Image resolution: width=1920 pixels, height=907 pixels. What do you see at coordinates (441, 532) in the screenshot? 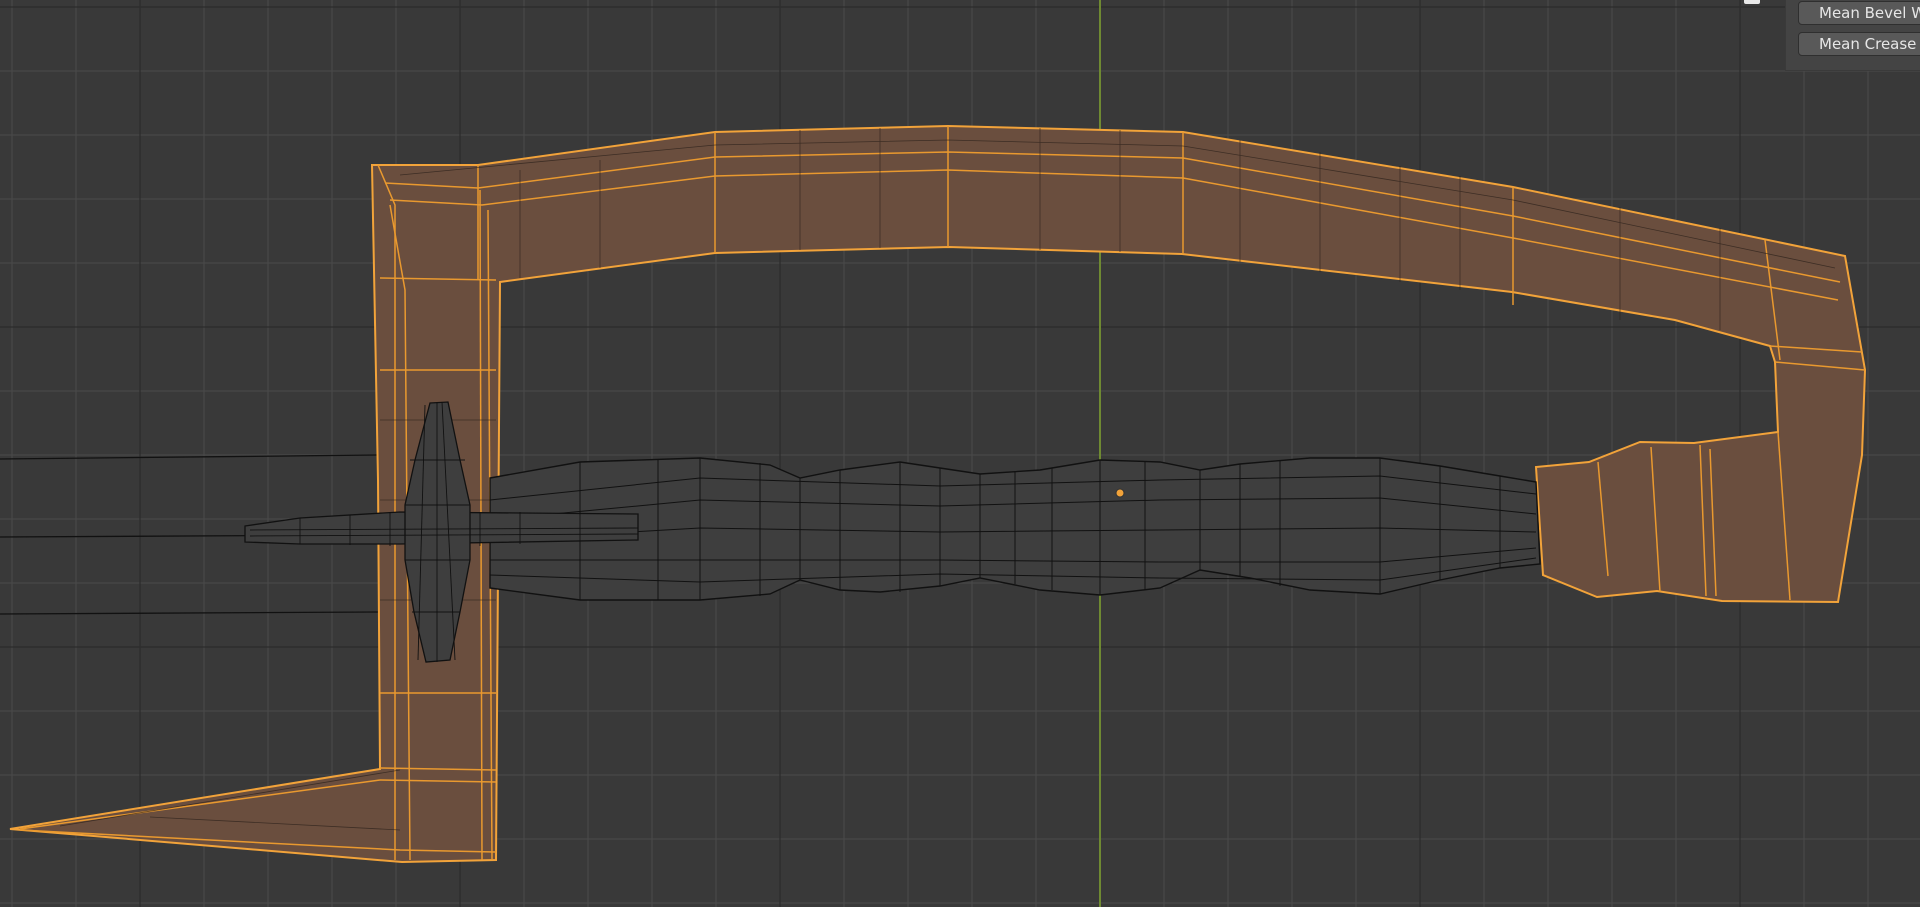
I see `cross-guard-mesh` at bounding box center [441, 532].